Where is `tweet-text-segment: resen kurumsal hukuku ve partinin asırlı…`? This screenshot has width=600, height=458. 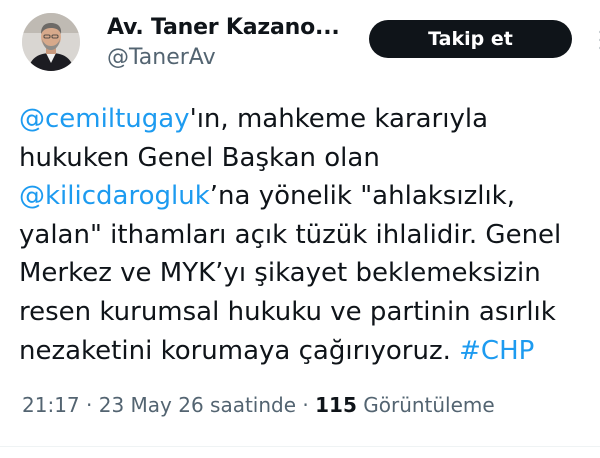
tweet-text-segment: resen kurumsal hukuku ve partinin asırlı… is located at coordinates (287, 311).